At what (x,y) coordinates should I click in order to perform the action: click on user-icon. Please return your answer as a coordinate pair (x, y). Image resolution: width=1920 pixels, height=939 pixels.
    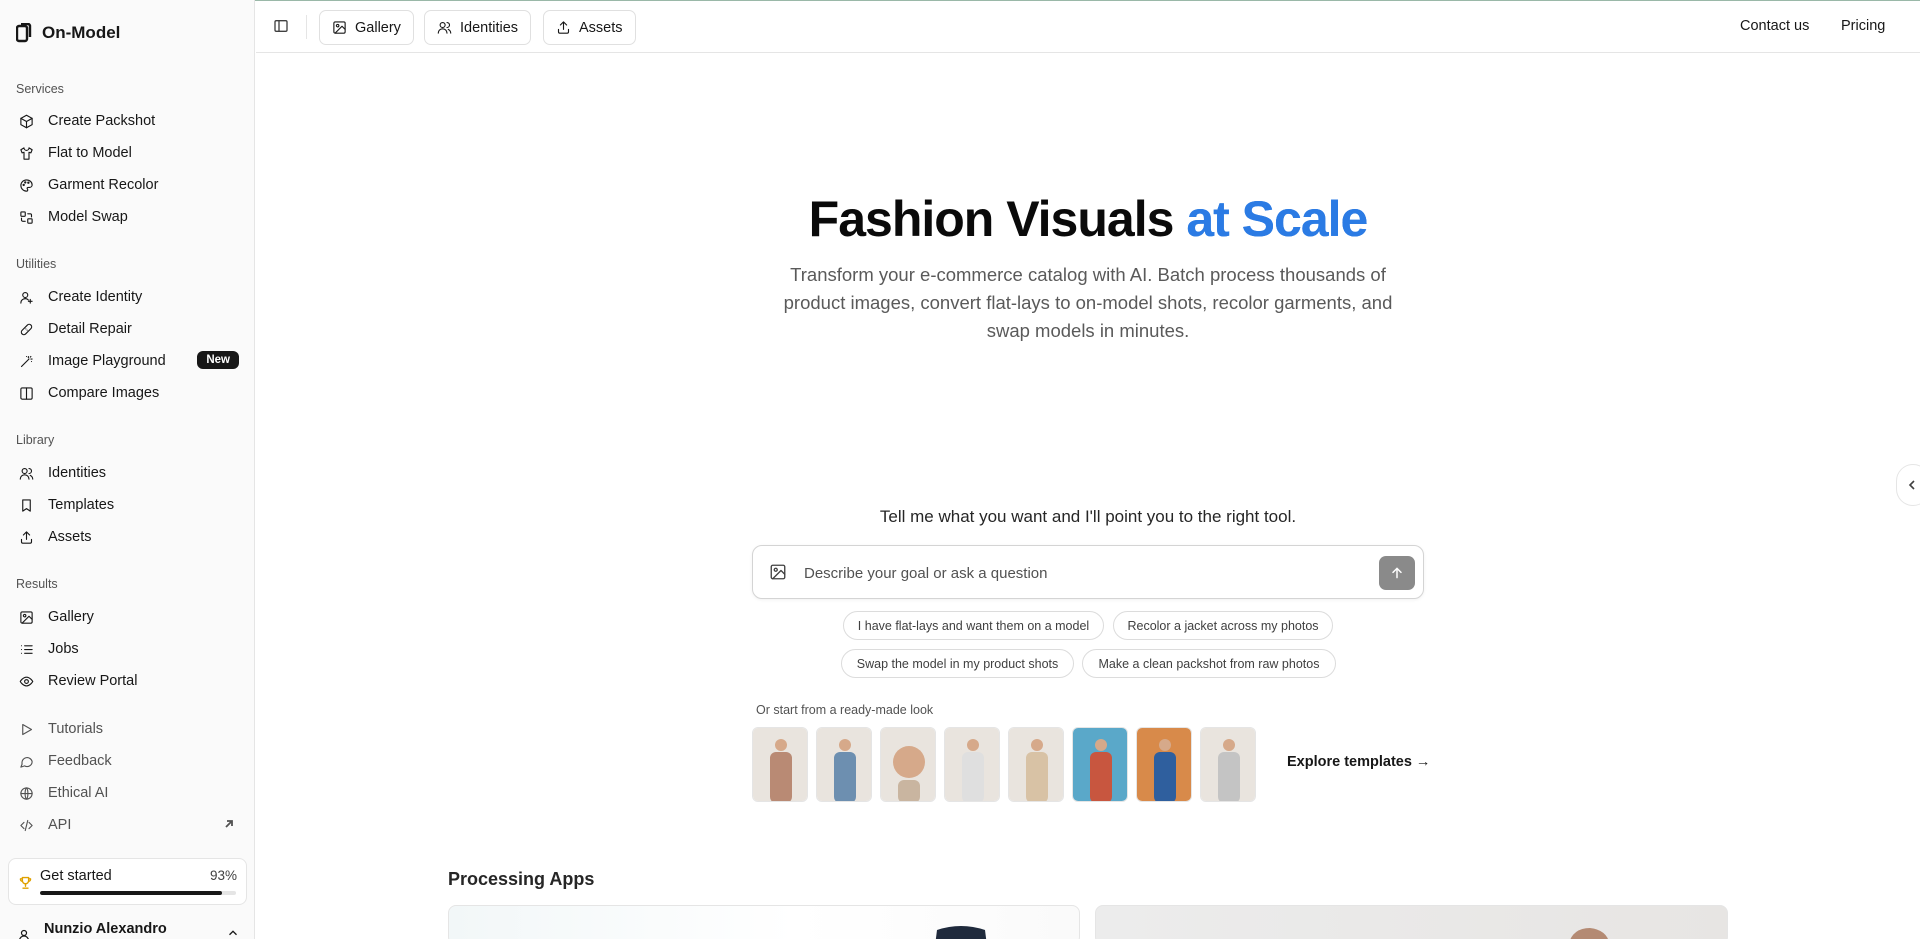
    Looking at the image, I should click on (24, 933).